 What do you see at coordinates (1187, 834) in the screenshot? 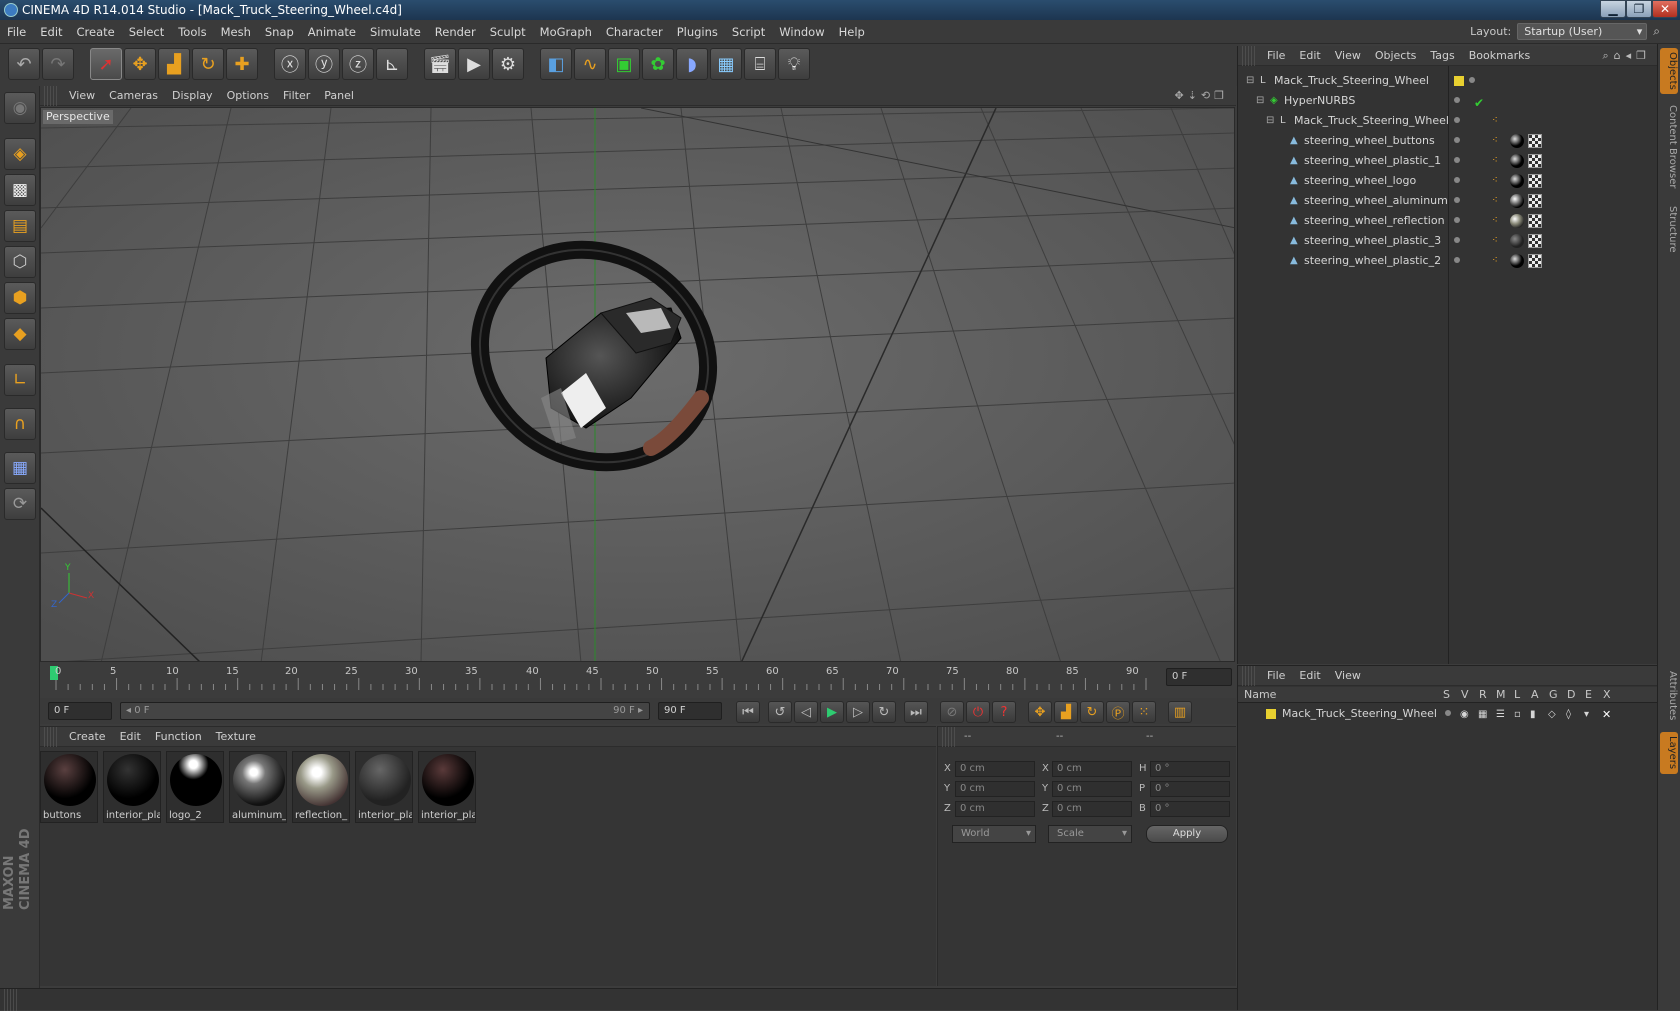
I see `apply-button: Apply` at bounding box center [1187, 834].